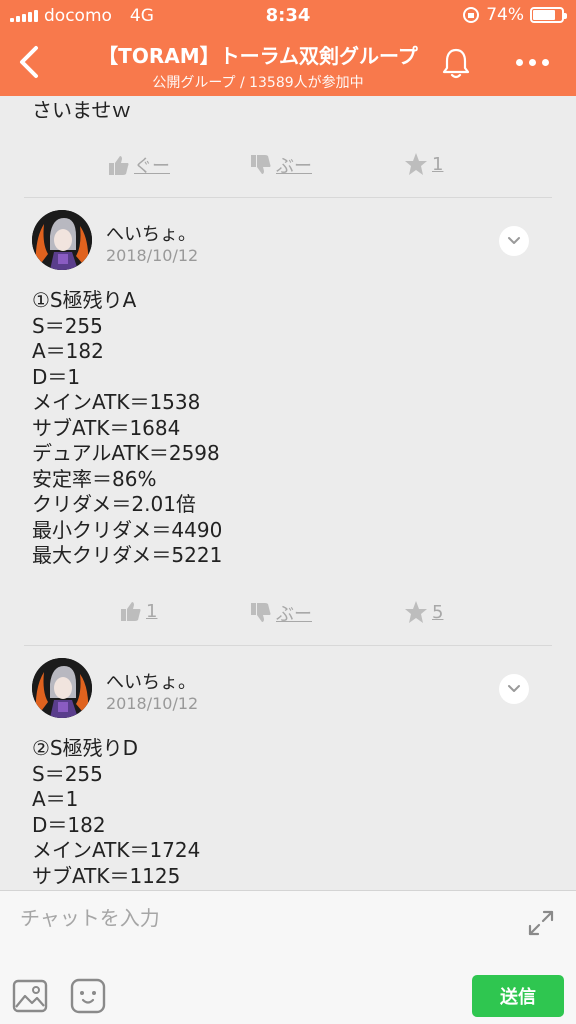  I want to click on reaction-bar: 1 ぶー 5, so click(288, 615).